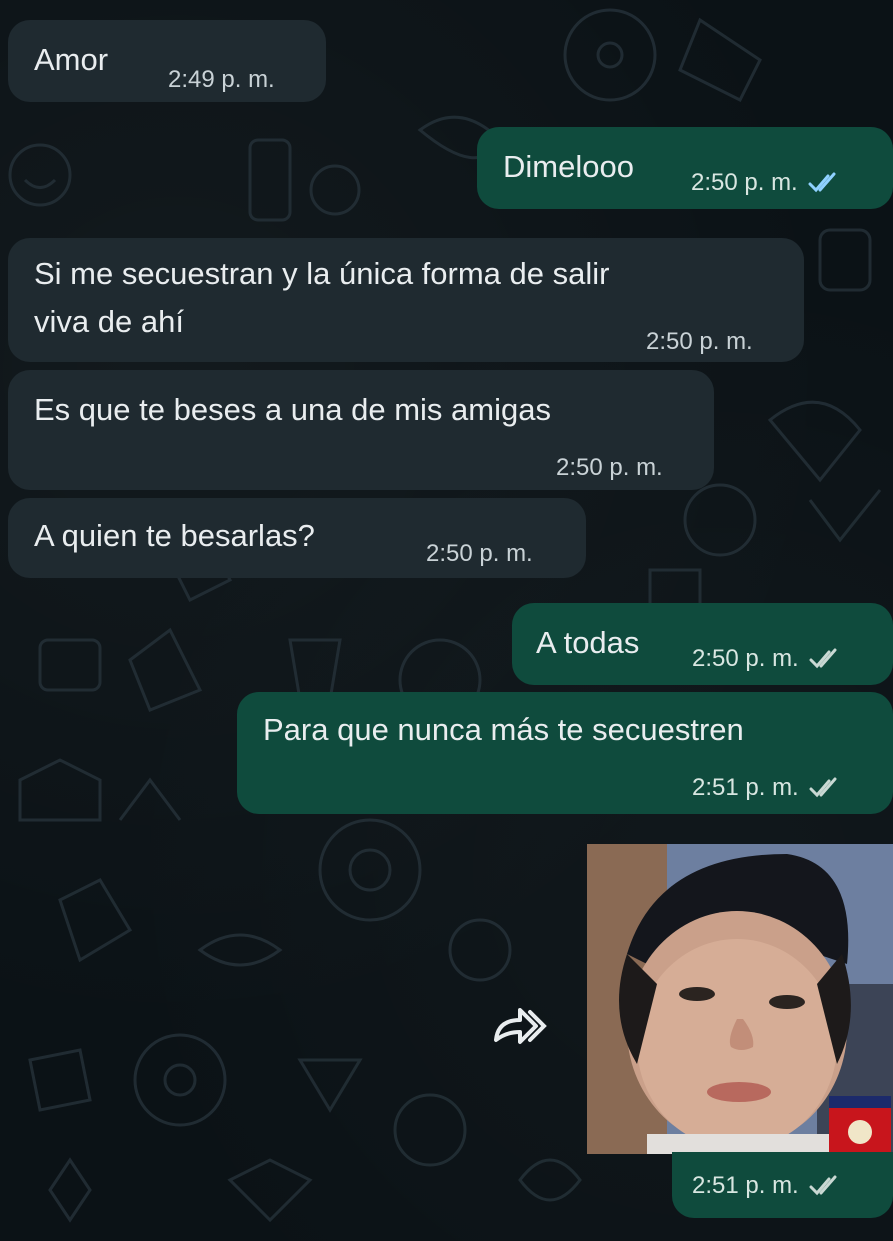 This screenshot has height=1241, width=893. Describe the element at coordinates (685, 168) in the screenshot. I see `message-outgoing: Dimelooo 2:50 p. m.` at that location.